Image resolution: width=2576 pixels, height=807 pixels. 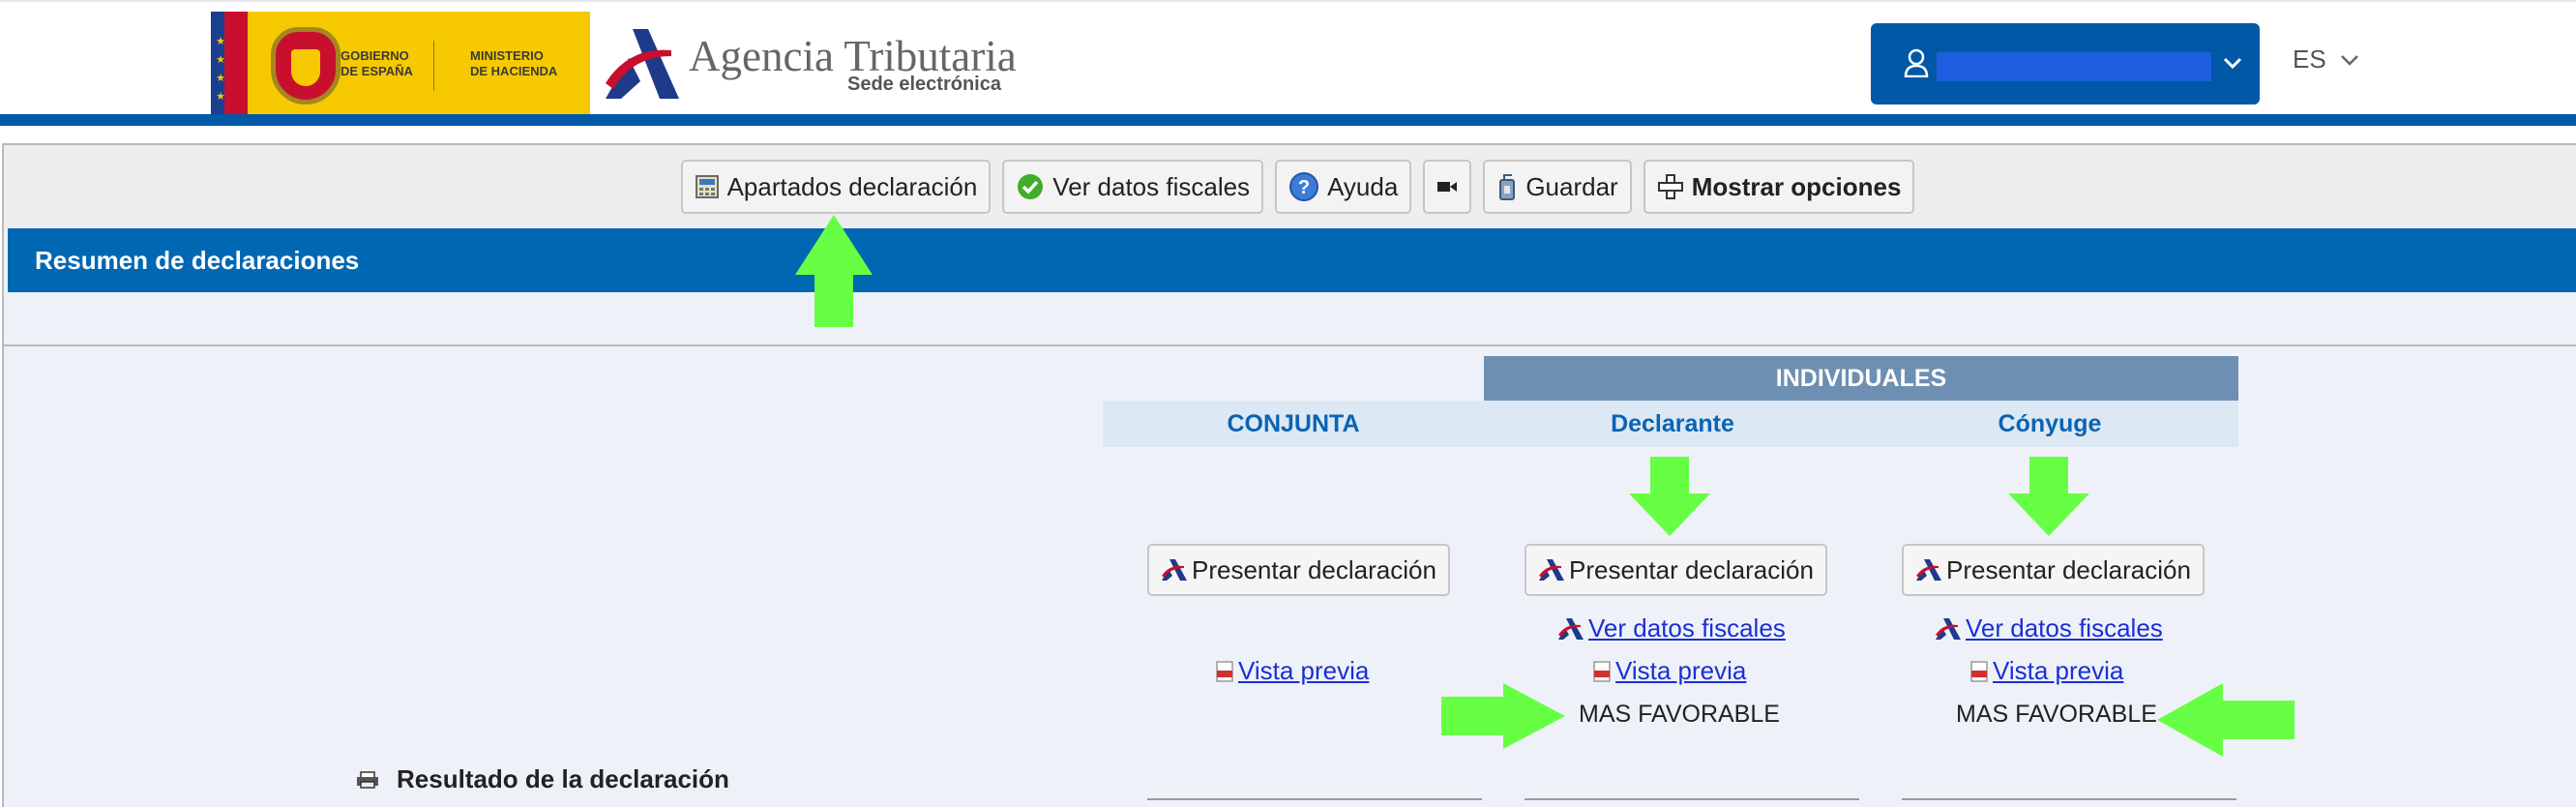 I want to click on underline-conjunta, so click(x=1314, y=799).